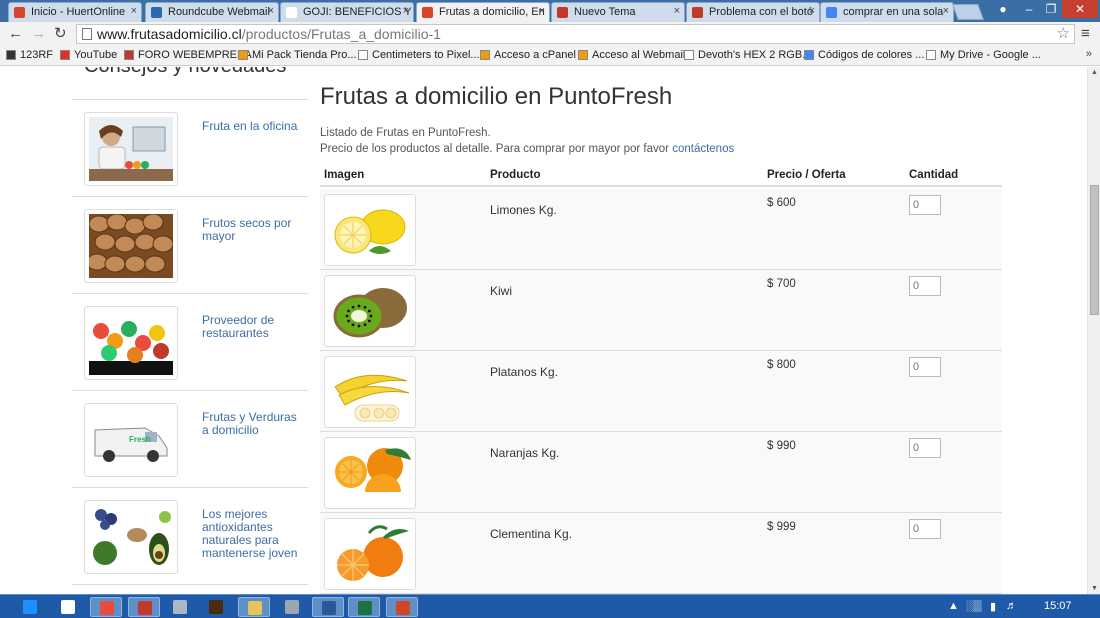 This screenshot has height=618, width=1100. Describe the element at coordinates (1080, 9) in the screenshot. I see `window-close-icon: ✕` at that location.